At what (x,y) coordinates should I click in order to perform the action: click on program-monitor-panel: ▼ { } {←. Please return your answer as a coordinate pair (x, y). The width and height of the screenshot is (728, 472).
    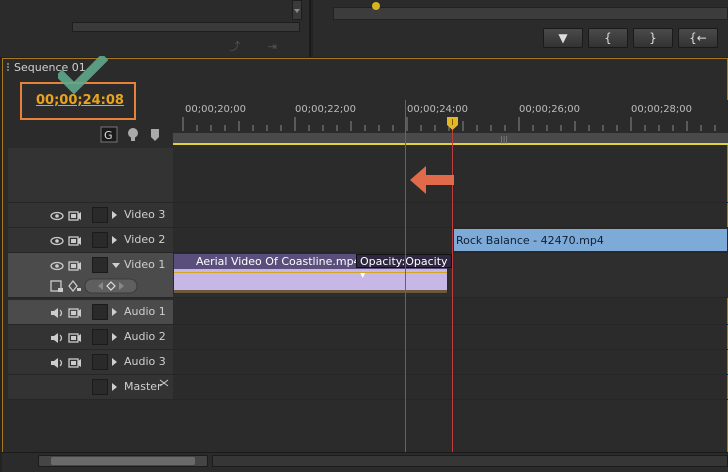
    Looking at the image, I should click on (520, 28).